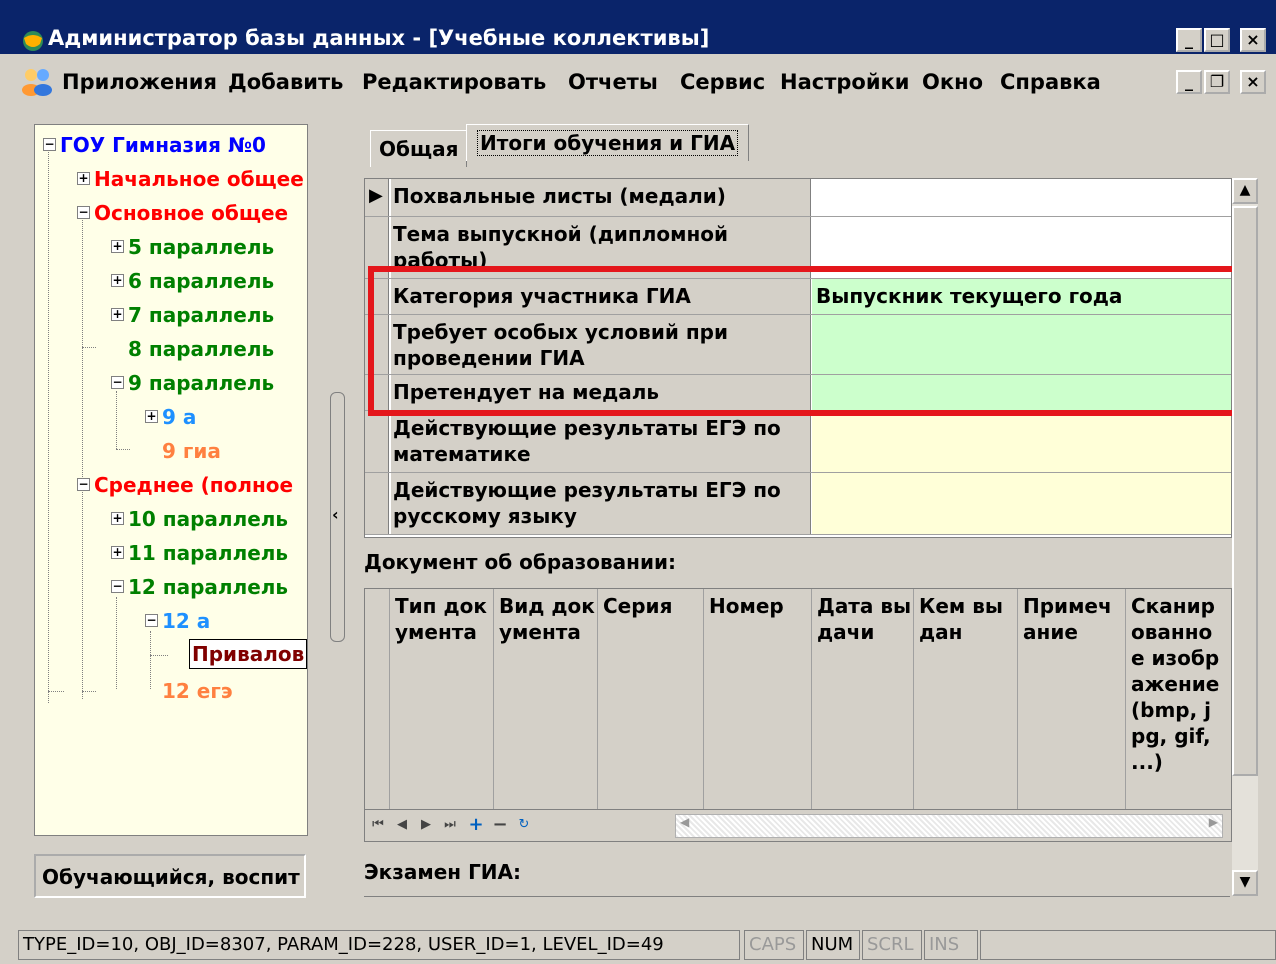 The image size is (1276, 964). What do you see at coordinates (1253, 82) in the screenshot?
I see `mdi-close-button: ×` at bounding box center [1253, 82].